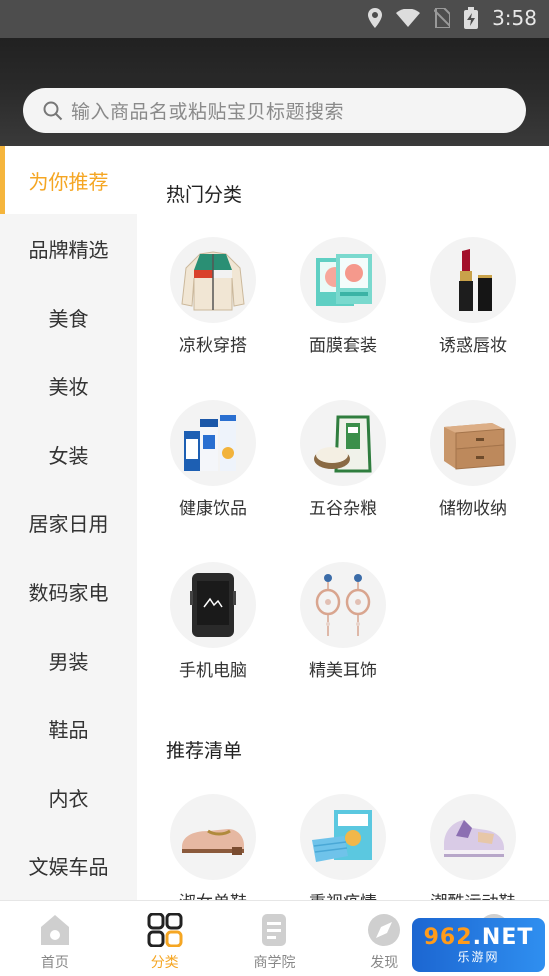 The image size is (549, 976). What do you see at coordinates (473, 346) in the screenshot?
I see `category-label: 诱惑唇妆` at bounding box center [473, 346].